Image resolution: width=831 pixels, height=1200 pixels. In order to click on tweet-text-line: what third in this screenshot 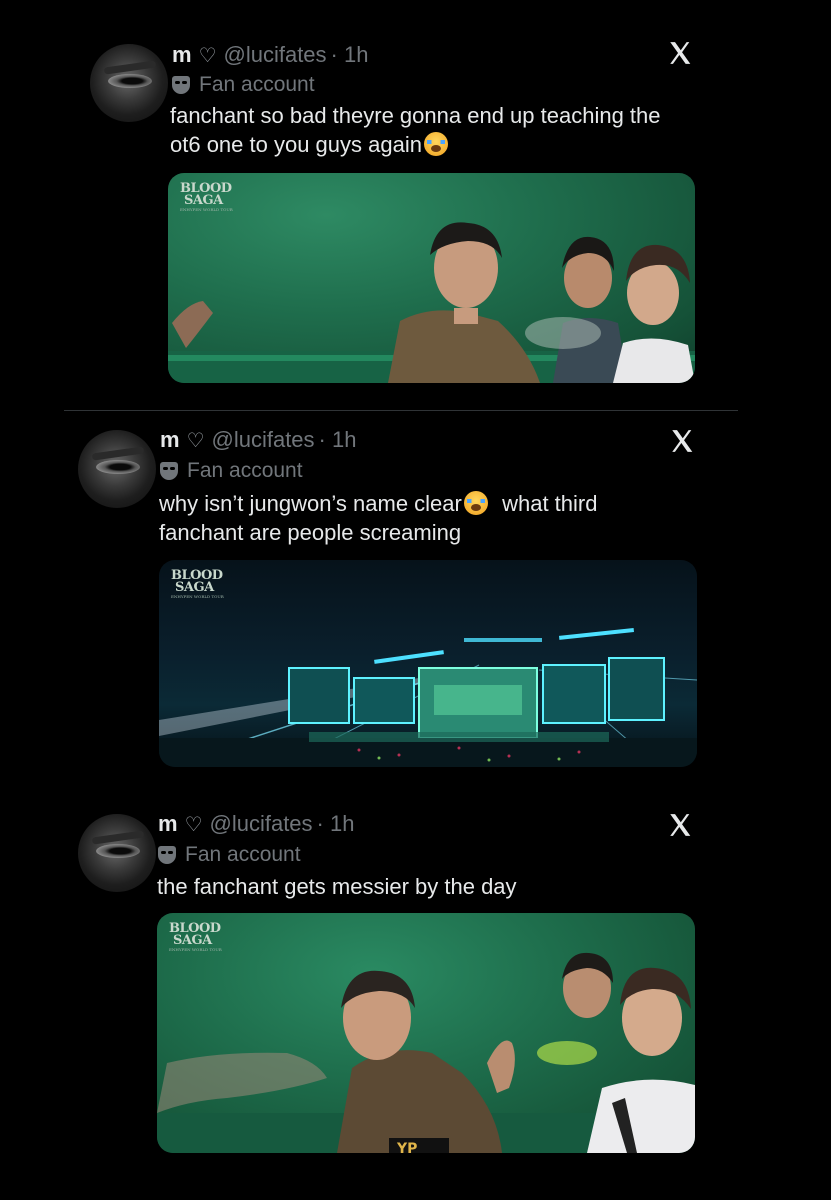, I will do `click(550, 503)`.